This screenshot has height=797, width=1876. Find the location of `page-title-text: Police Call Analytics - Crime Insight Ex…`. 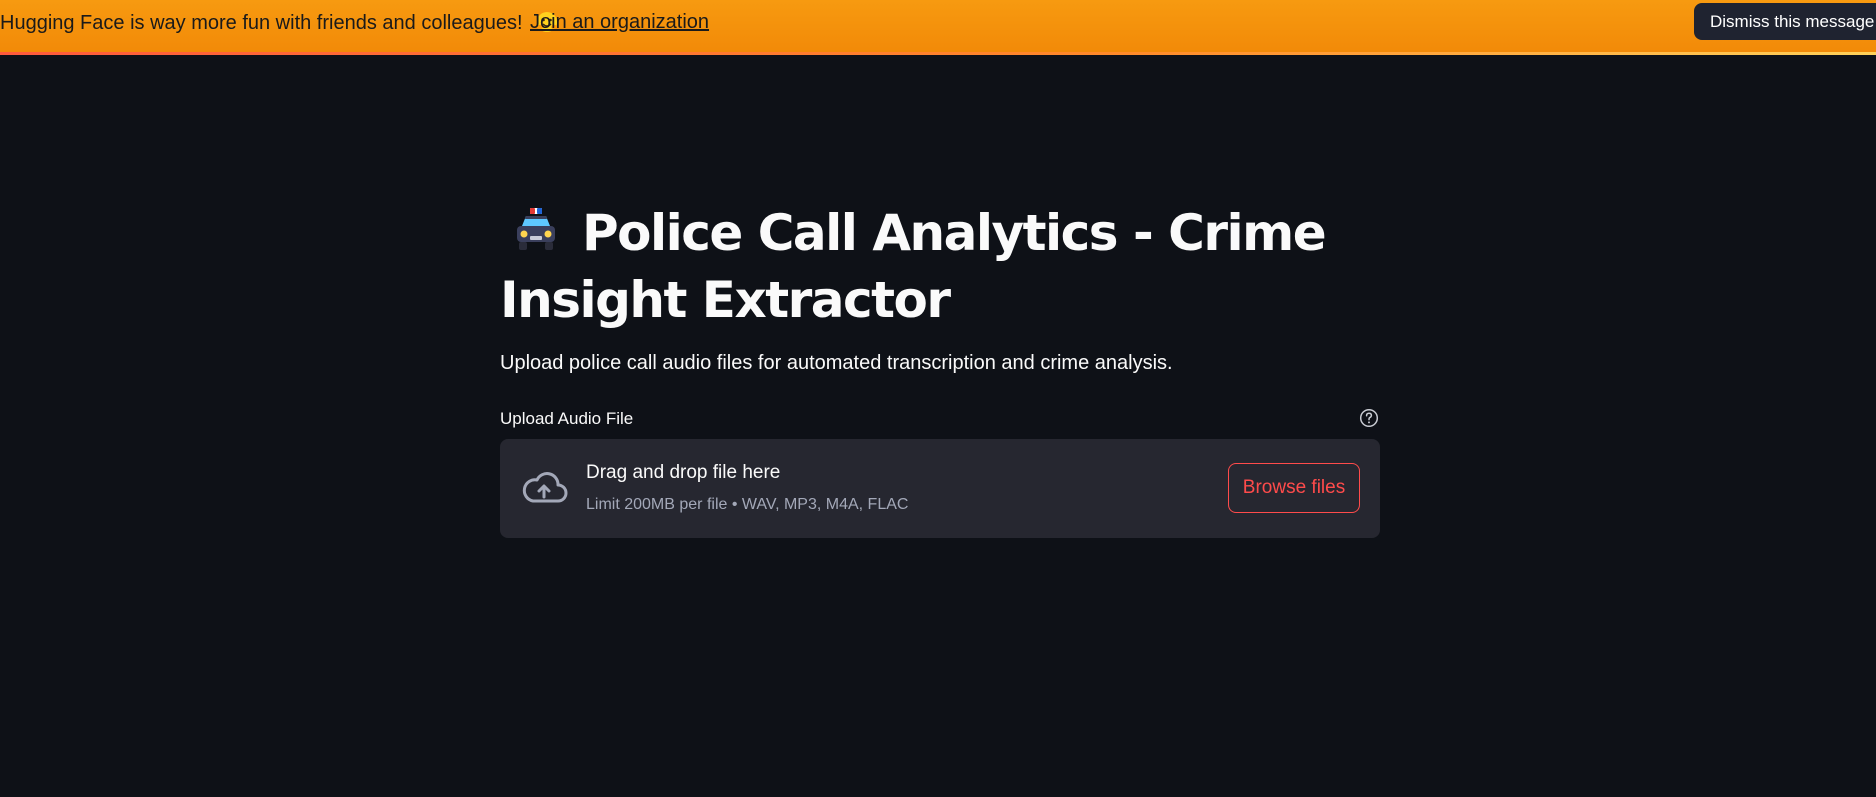

page-title-text: Police Call Analytics - Crime Insight Ex… is located at coordinates (913, 266).